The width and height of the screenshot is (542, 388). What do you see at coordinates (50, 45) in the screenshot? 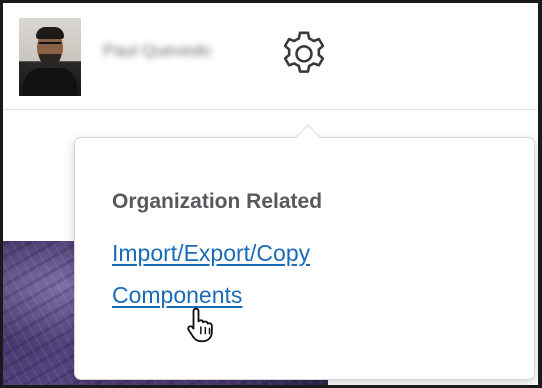
I see `avatar-glasses` at bounding box center [50, 45].